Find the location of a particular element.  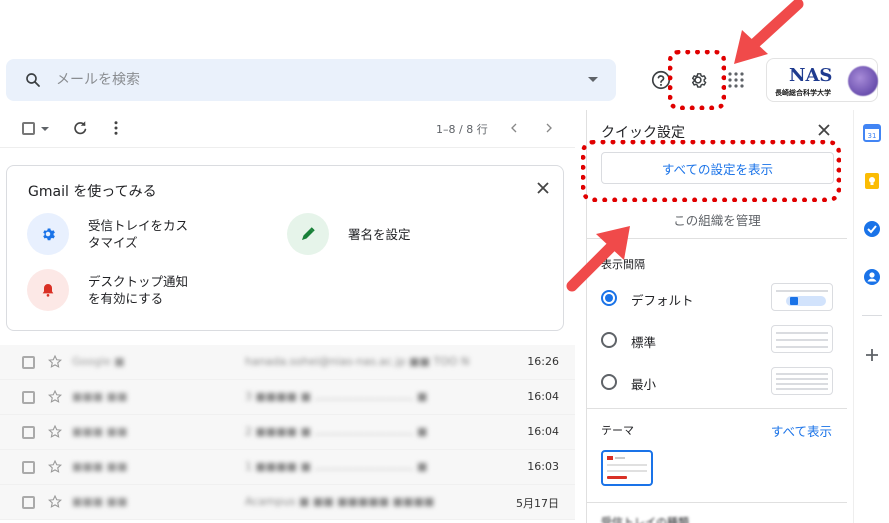

calendar-icon: 31 is located at coordinates (872, 133).